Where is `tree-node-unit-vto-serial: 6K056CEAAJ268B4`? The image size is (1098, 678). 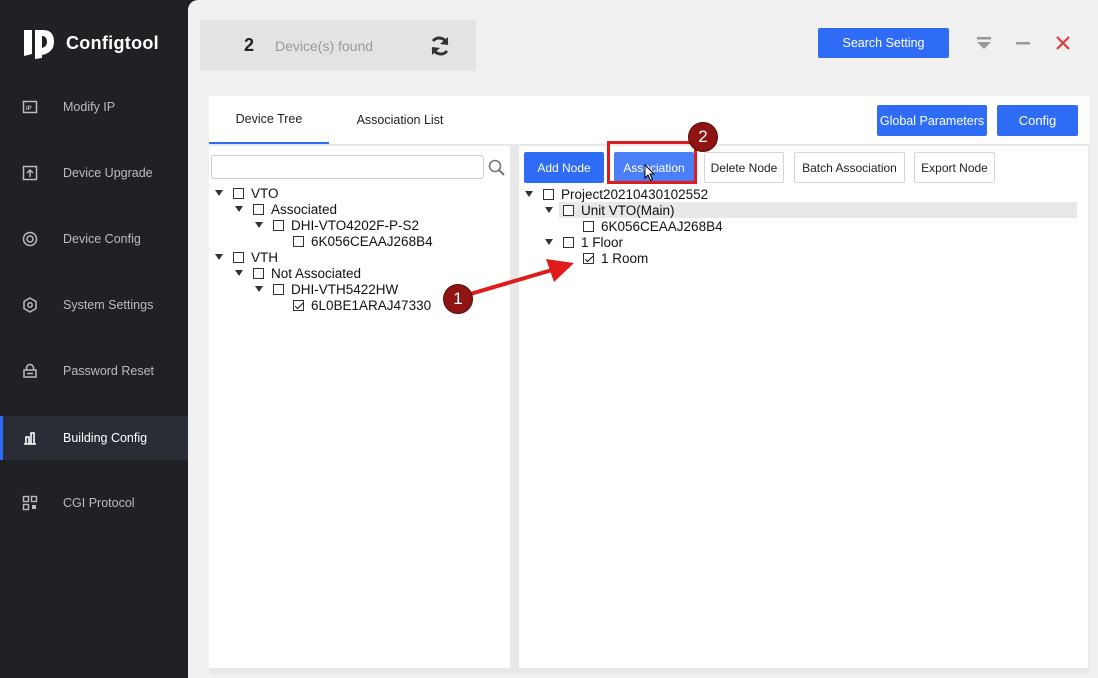 tree-node-unit-vto-serial: 6K056CEAAJ268B4 is located at coordinates (643, 226).